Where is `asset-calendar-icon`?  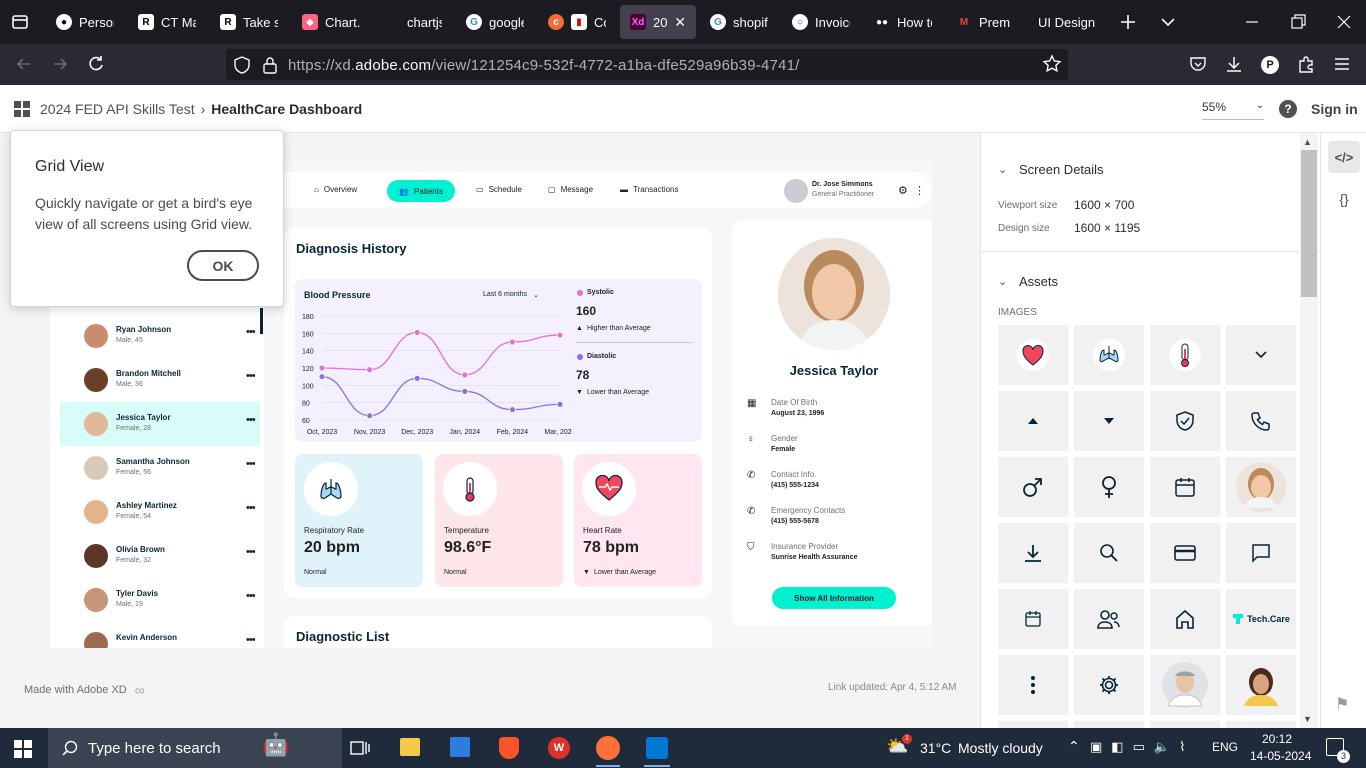
asset-calendar-icon is located at coordinates (1185, 487).